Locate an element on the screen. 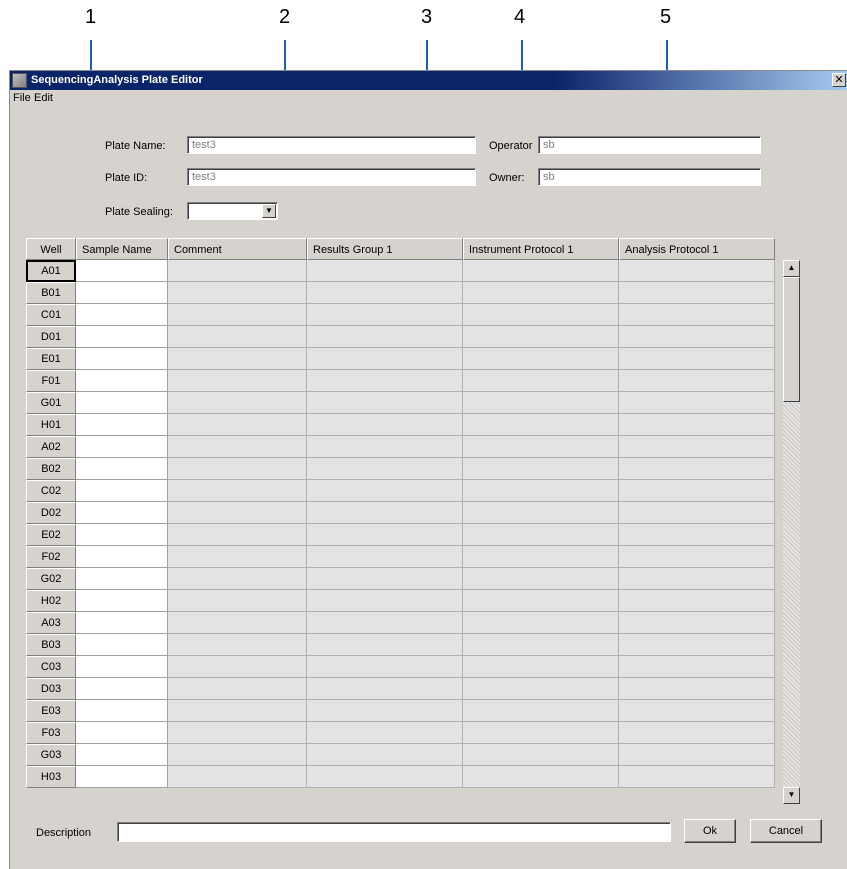 This screenshot has height=869, width=847. well-cell: E02 is located at coordinates (51, 535).